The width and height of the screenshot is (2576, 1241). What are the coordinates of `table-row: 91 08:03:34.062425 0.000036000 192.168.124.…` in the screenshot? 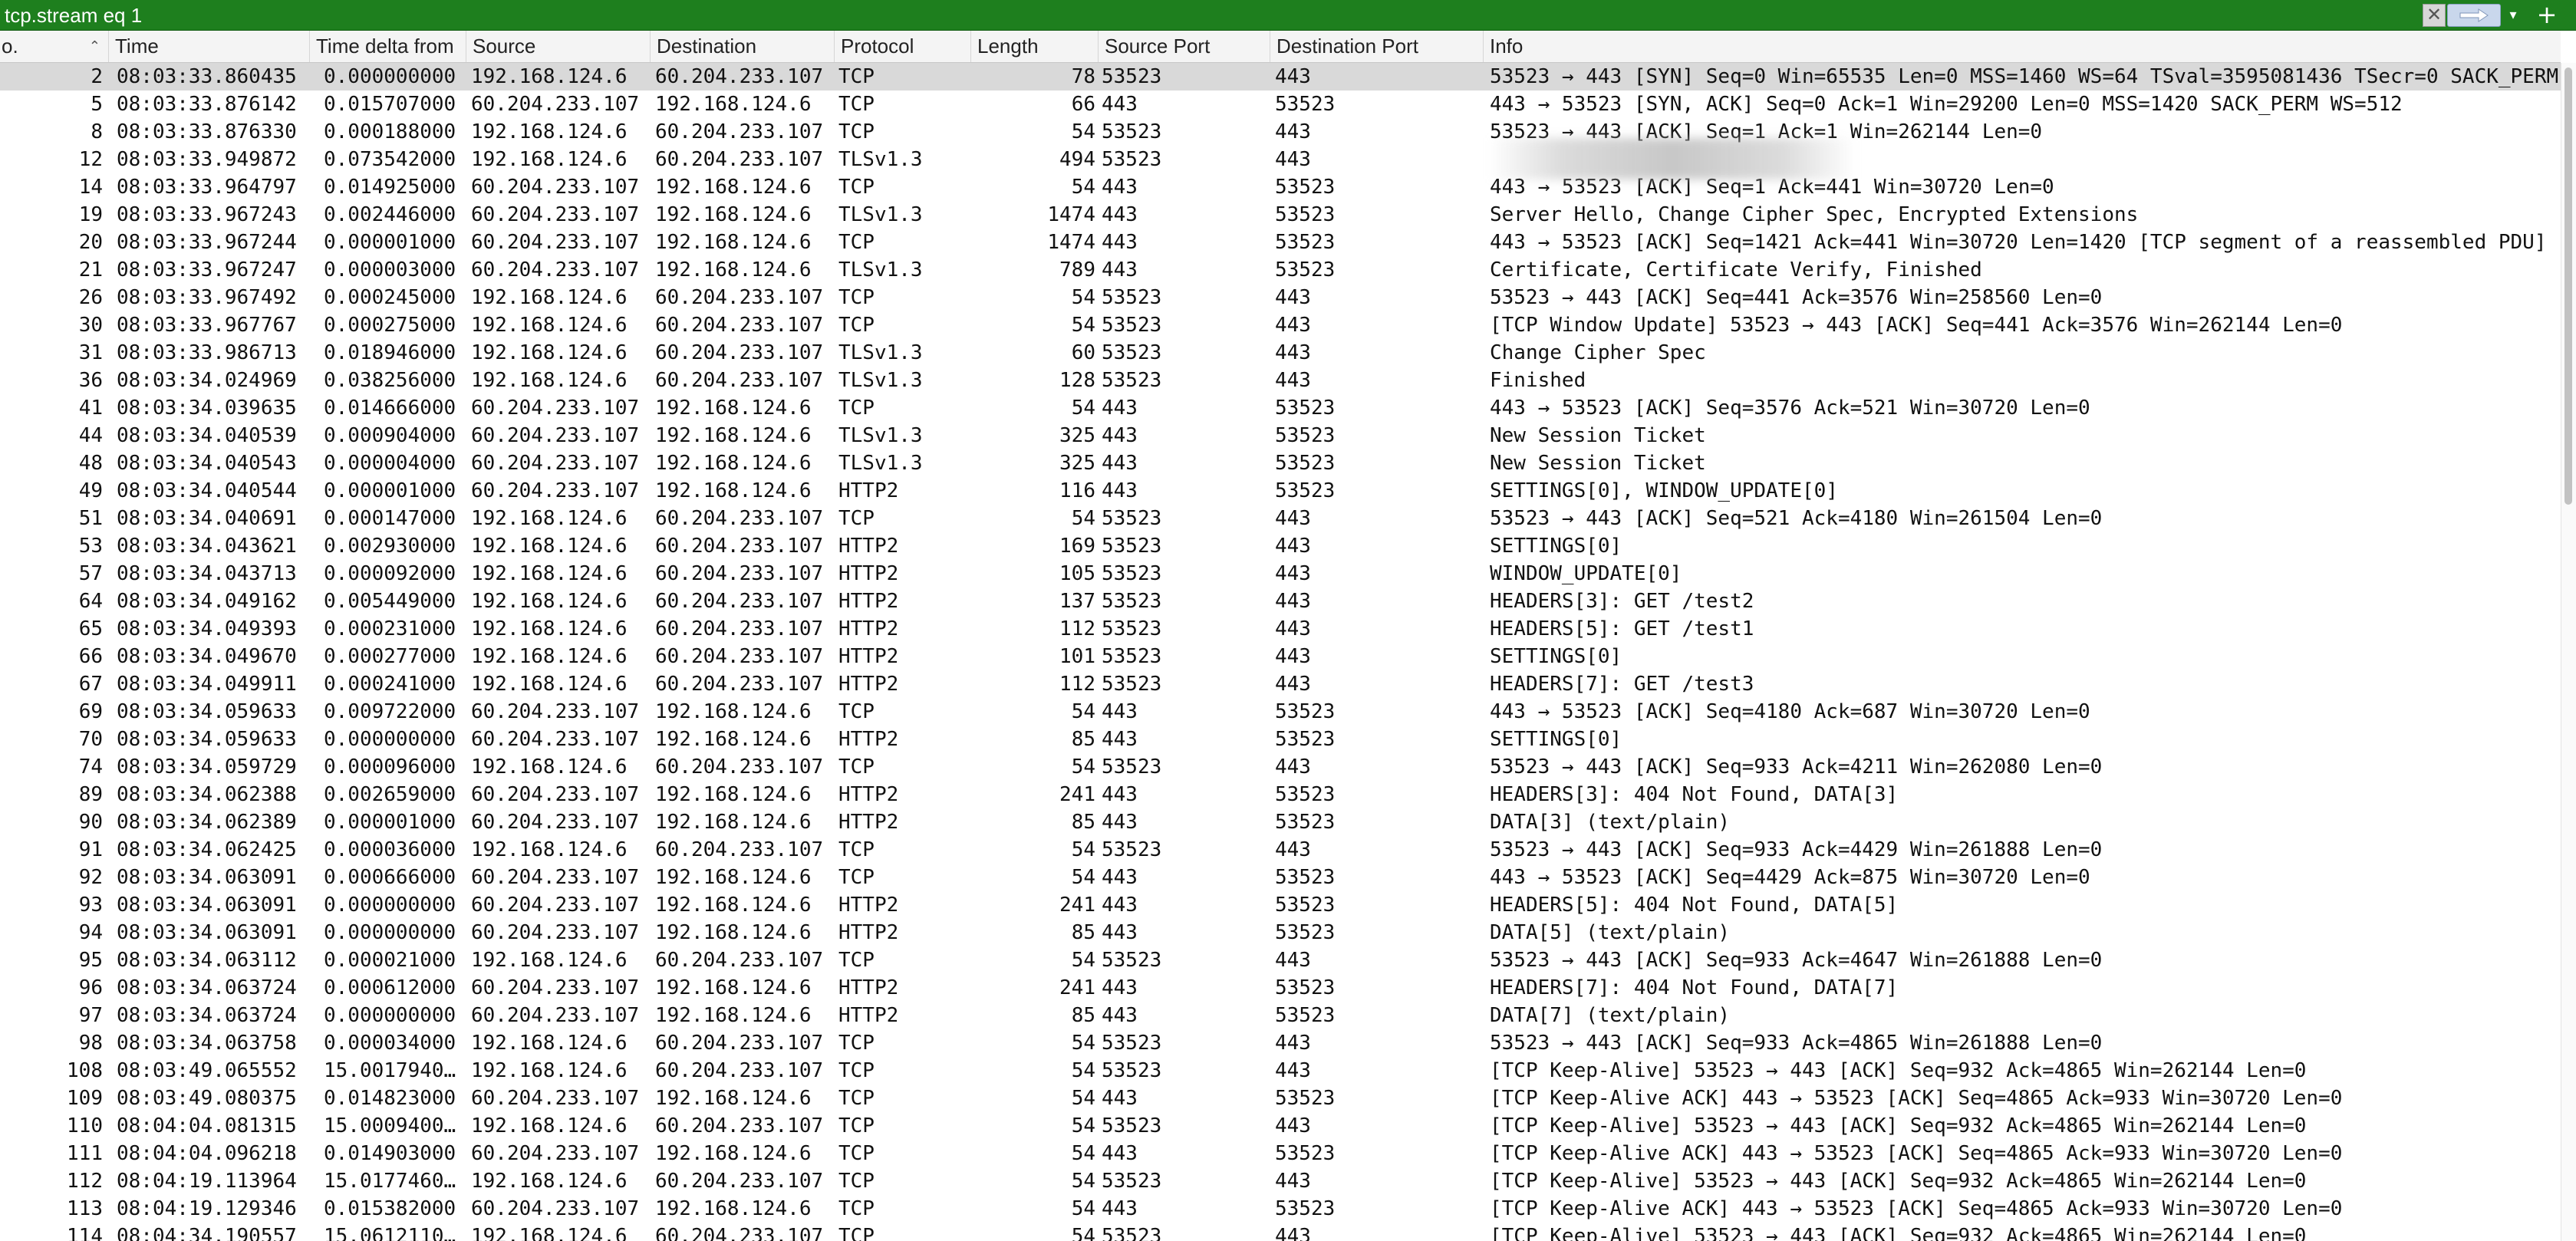 It's located at (1280, 850).